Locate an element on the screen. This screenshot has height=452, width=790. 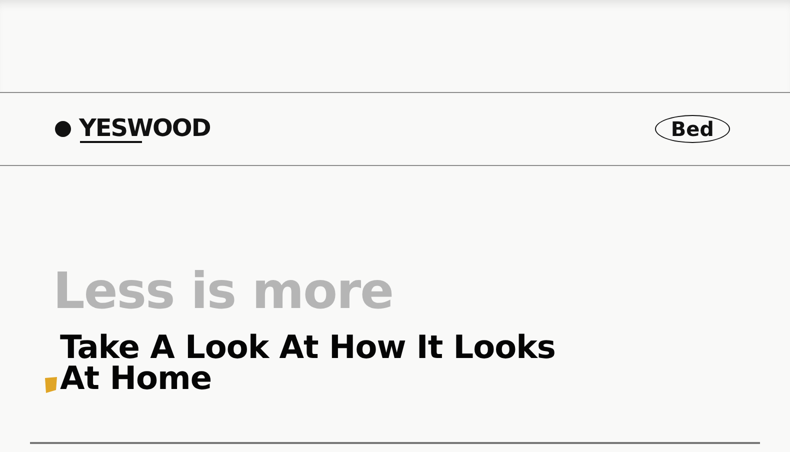
tagline: Less is more is located at coordinates (223, 291).